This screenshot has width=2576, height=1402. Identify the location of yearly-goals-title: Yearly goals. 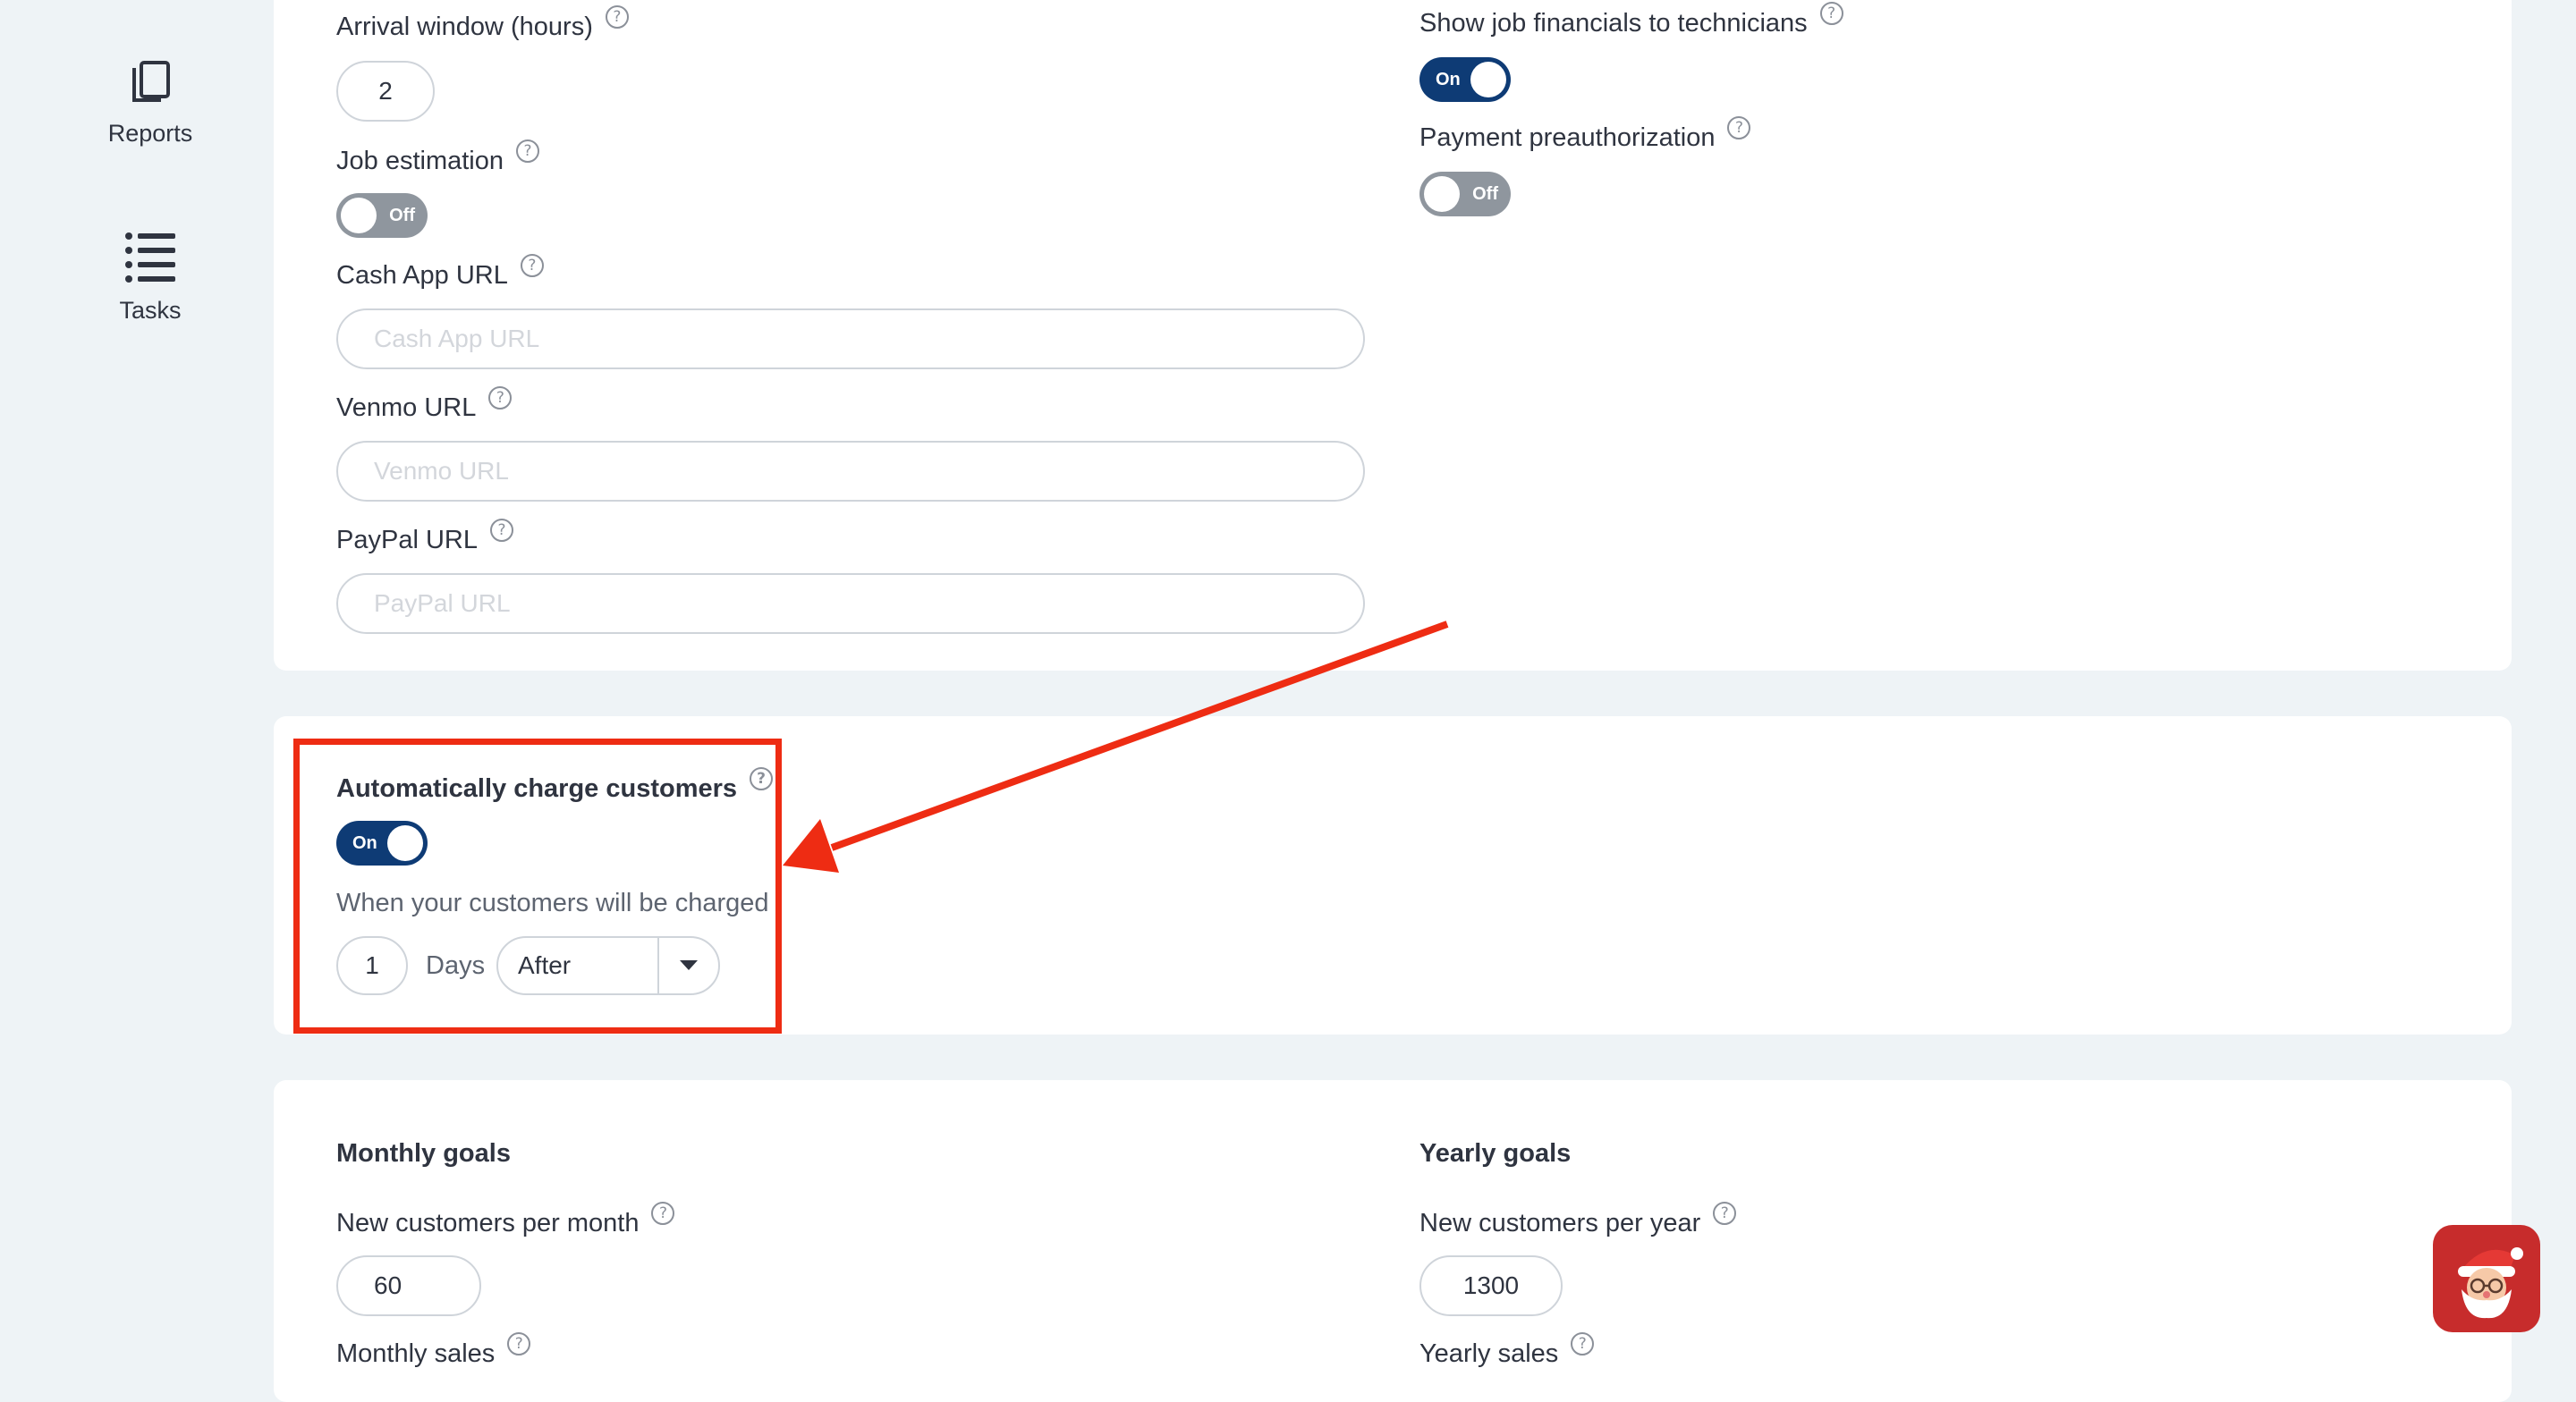
(1495, 1153).